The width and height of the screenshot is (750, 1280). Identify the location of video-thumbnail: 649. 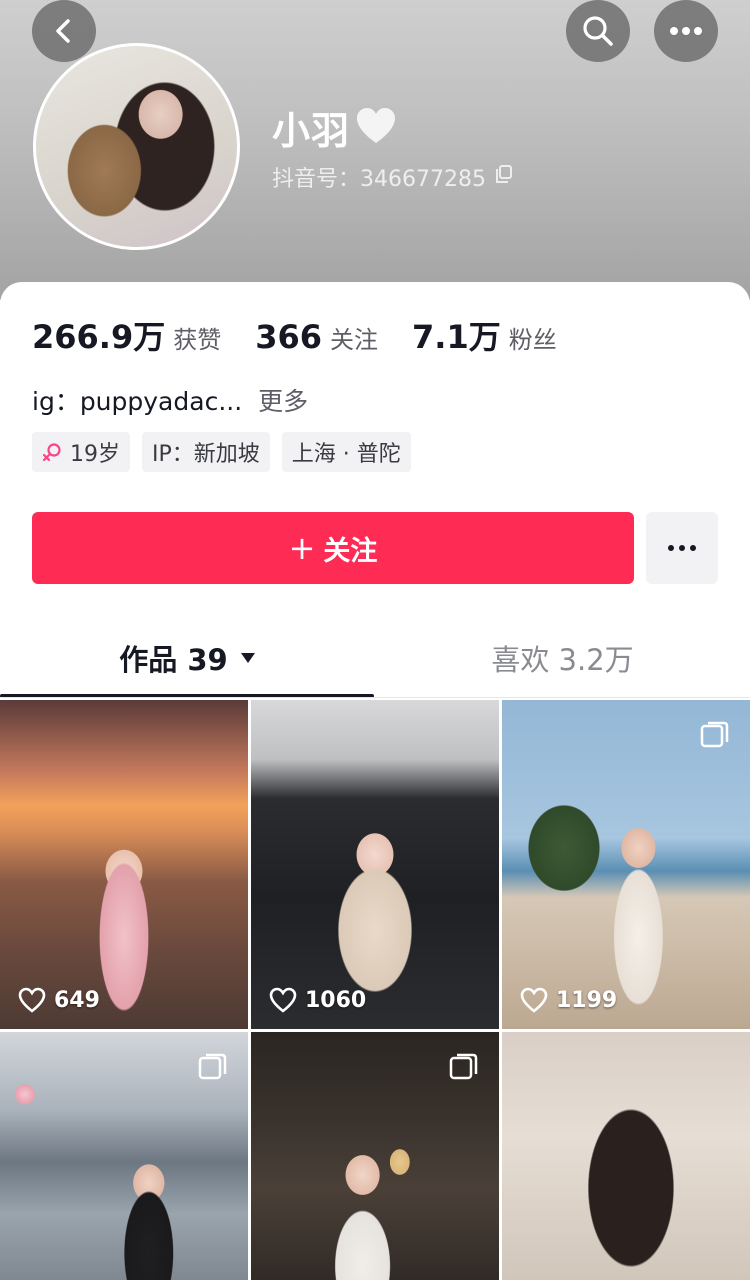
(124, 864).